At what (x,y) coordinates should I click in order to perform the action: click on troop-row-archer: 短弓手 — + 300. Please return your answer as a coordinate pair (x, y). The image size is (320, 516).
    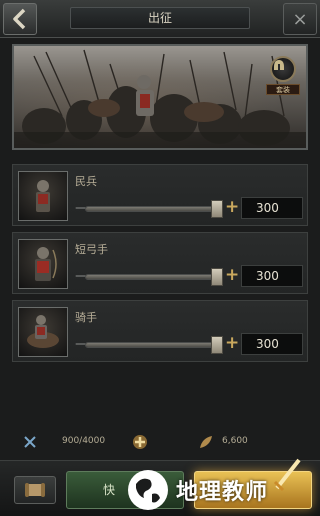
    Looking at the image, I should click on (160, 263).